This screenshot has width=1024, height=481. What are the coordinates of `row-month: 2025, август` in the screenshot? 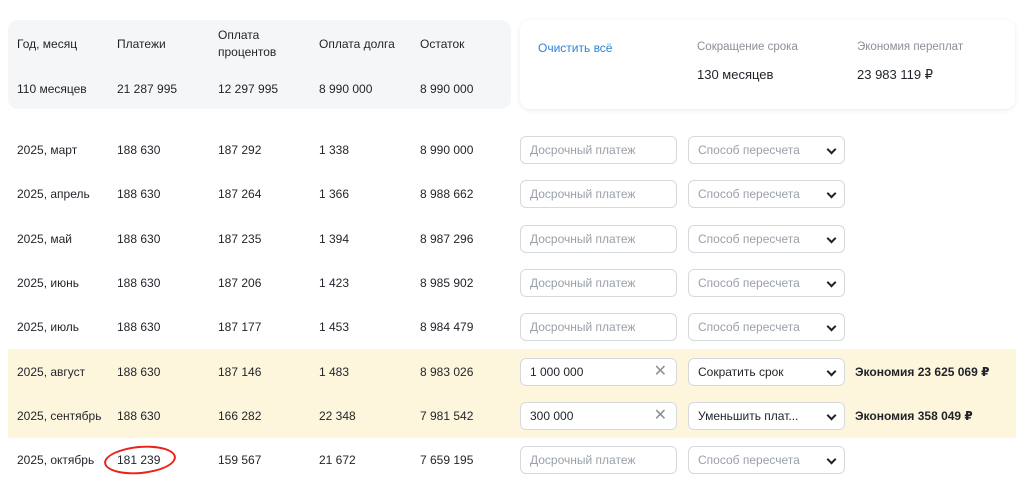 It's located at (51, 371).